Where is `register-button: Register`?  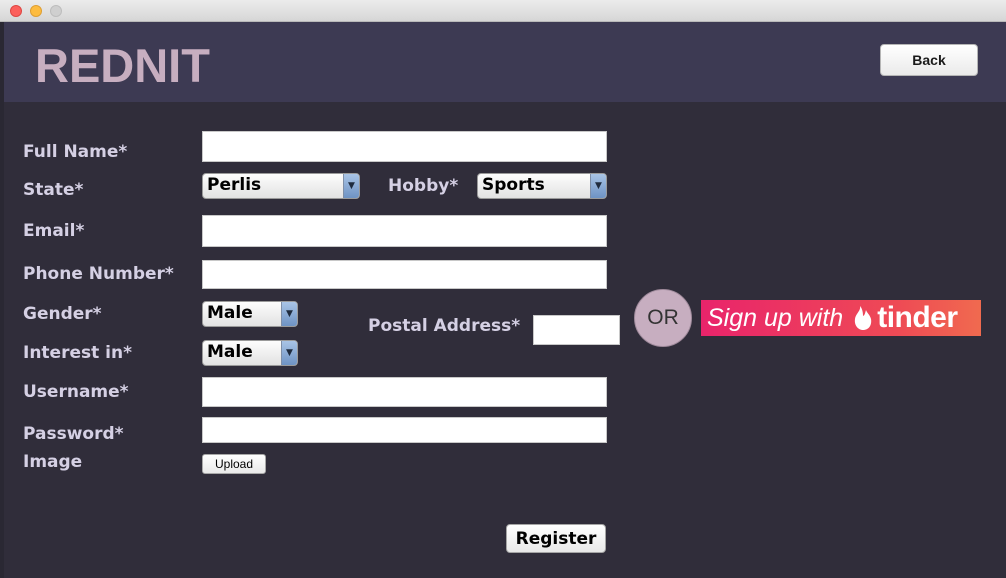
register-button: Register is located at coordinates (556, 538).